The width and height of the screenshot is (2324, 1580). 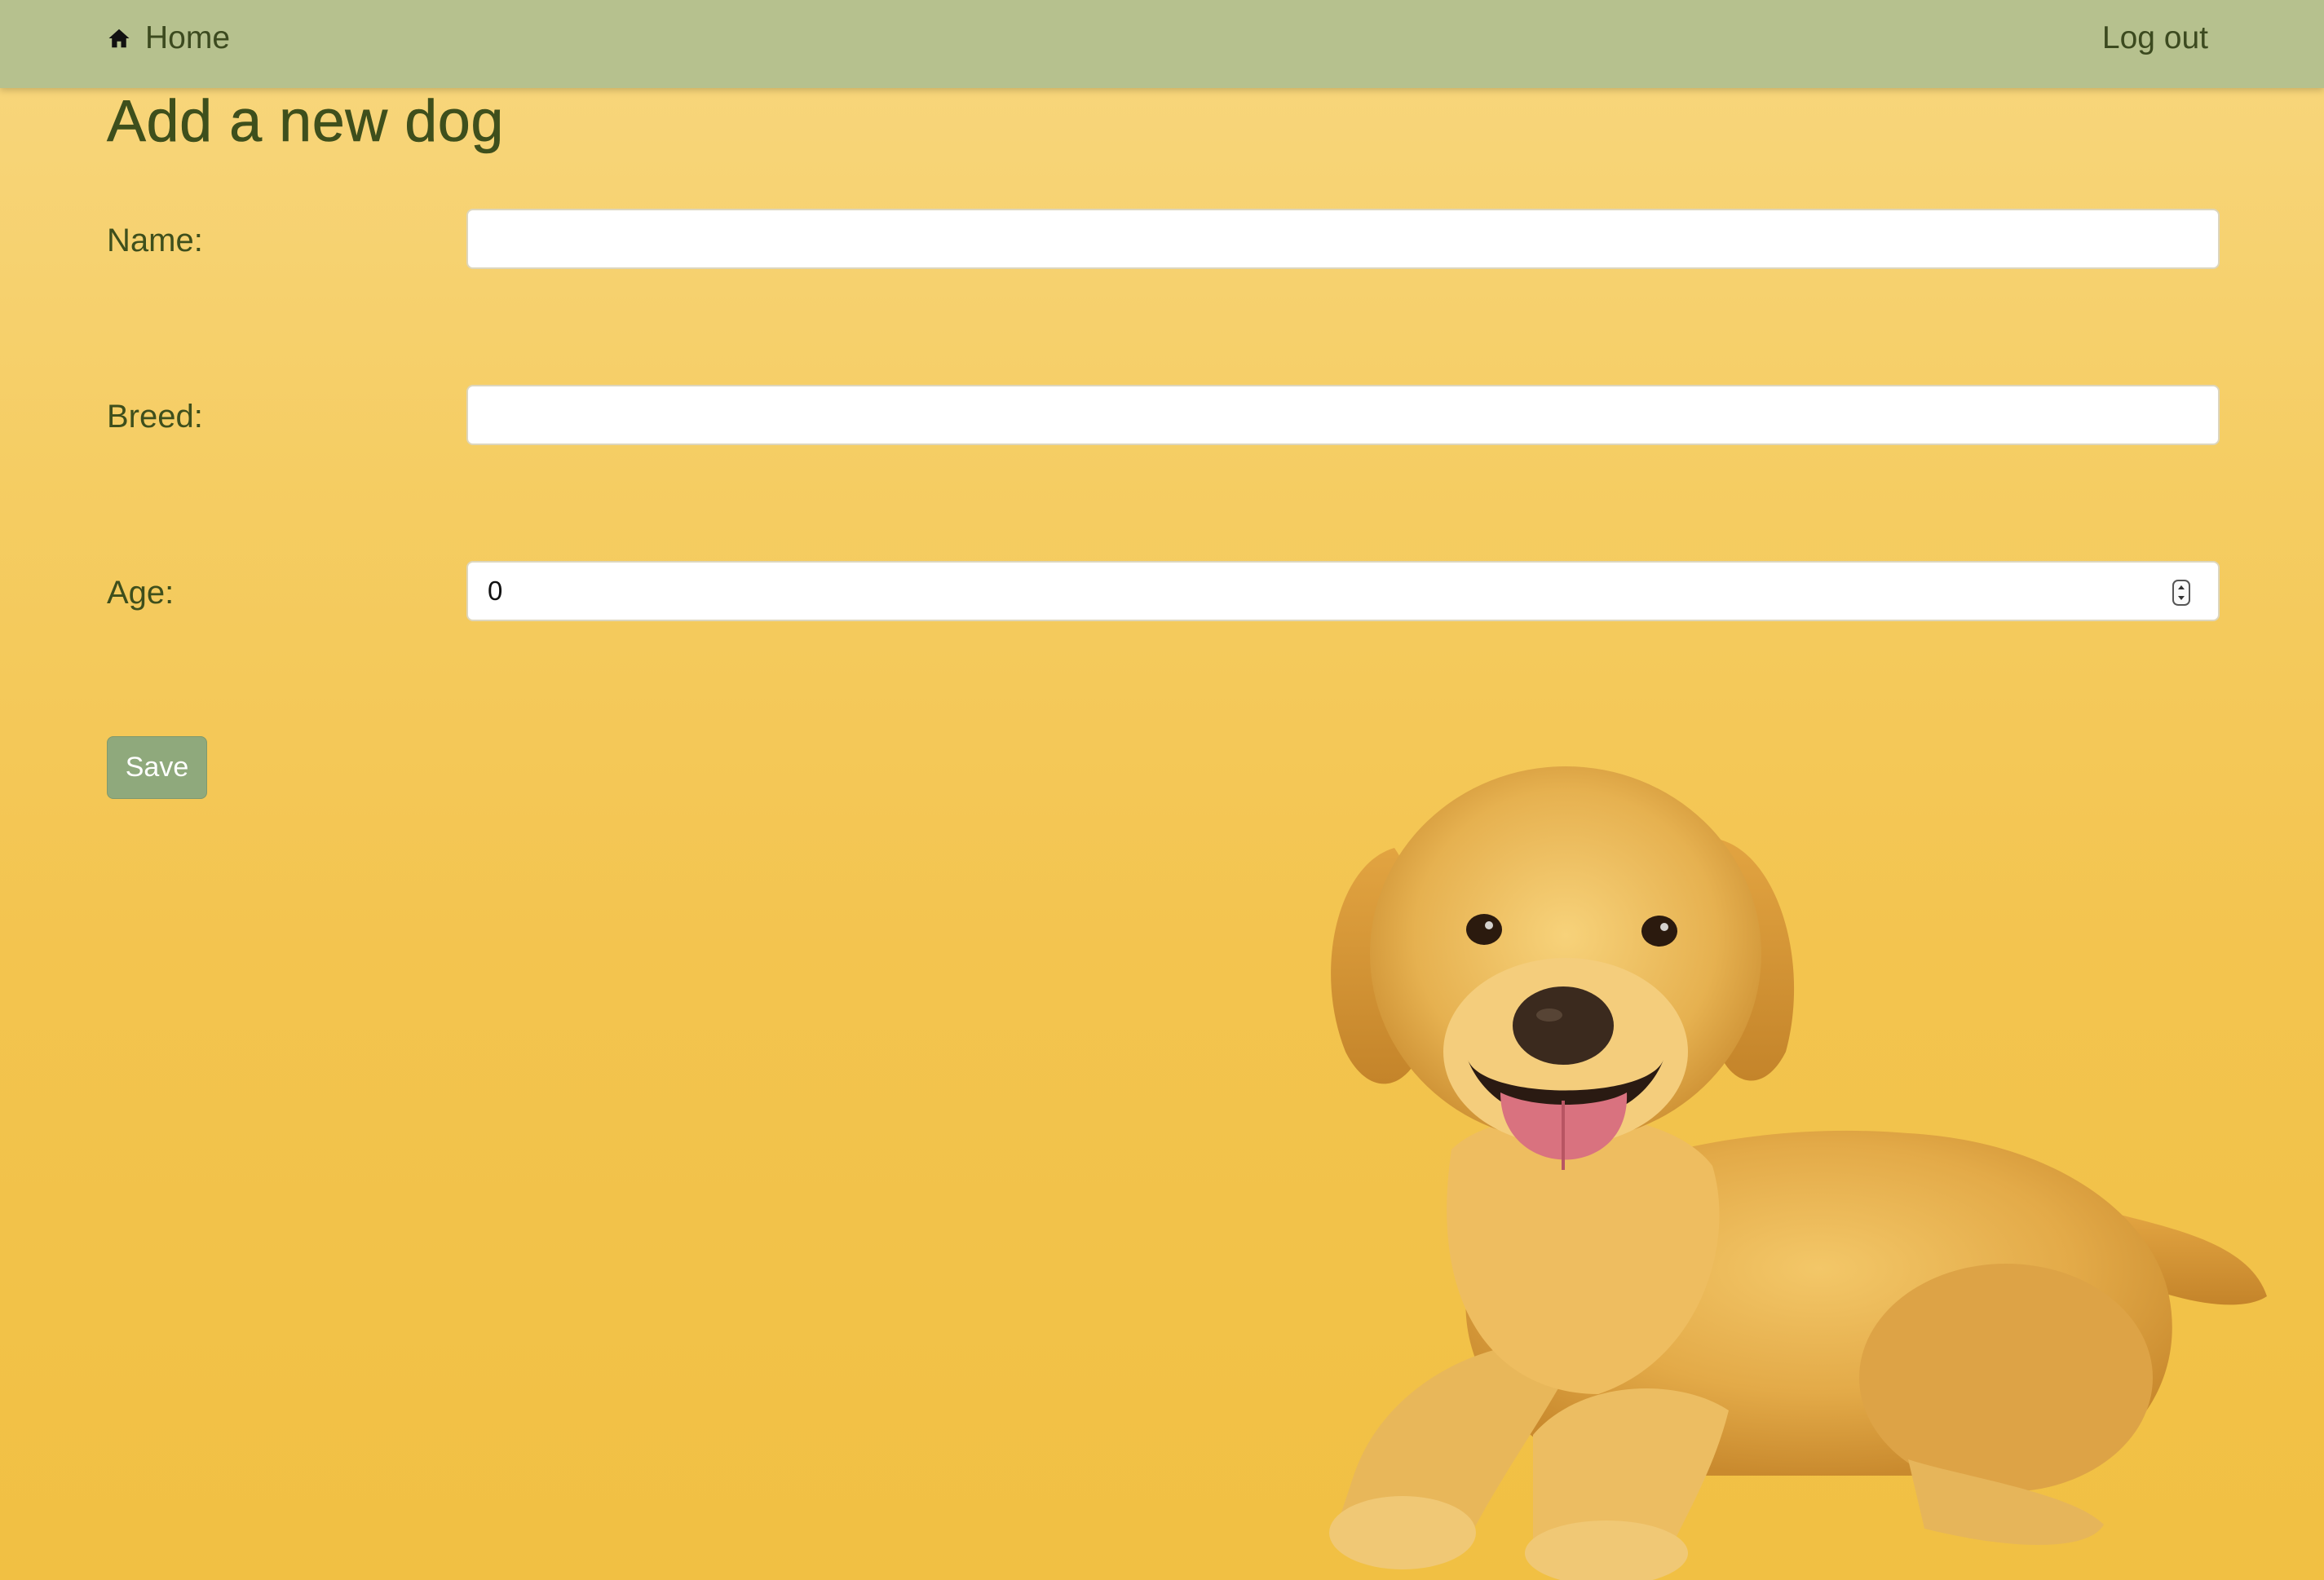 I want to click on spinner-up-icon, so click(x=2181, y=587).